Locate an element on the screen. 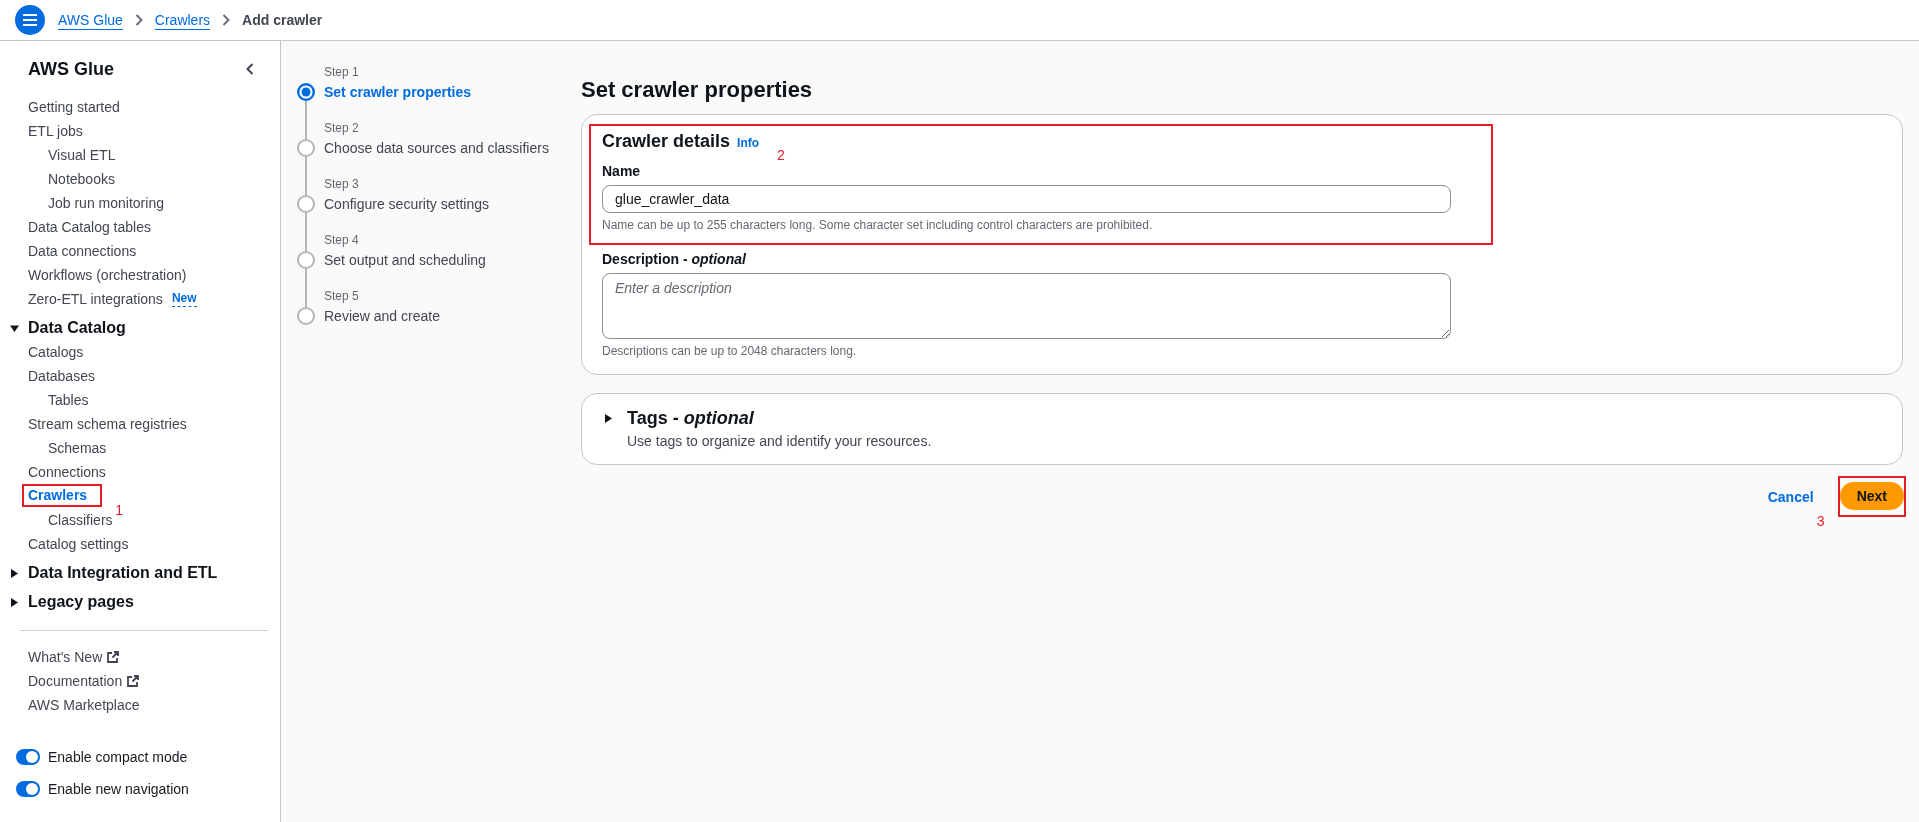 This screenshot has height=822, width=1919. nav-link: What's New is located at coordinates (74, 657).